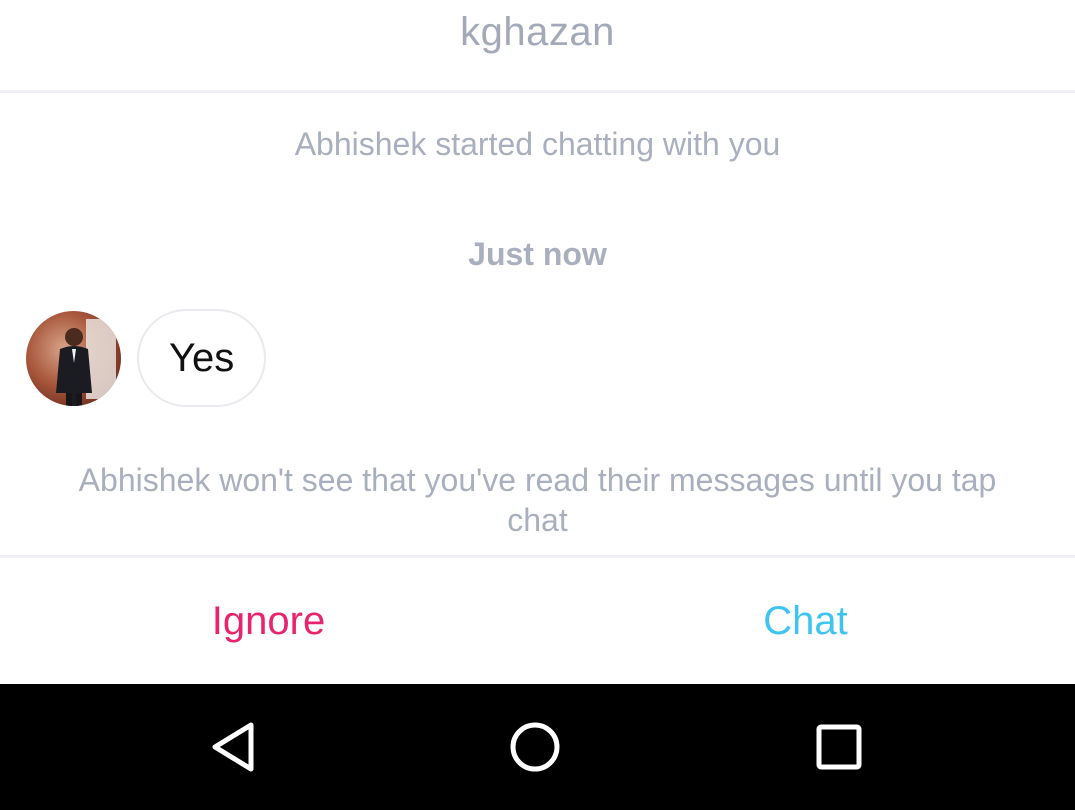  I want to click on back-button, so click(233, 747).